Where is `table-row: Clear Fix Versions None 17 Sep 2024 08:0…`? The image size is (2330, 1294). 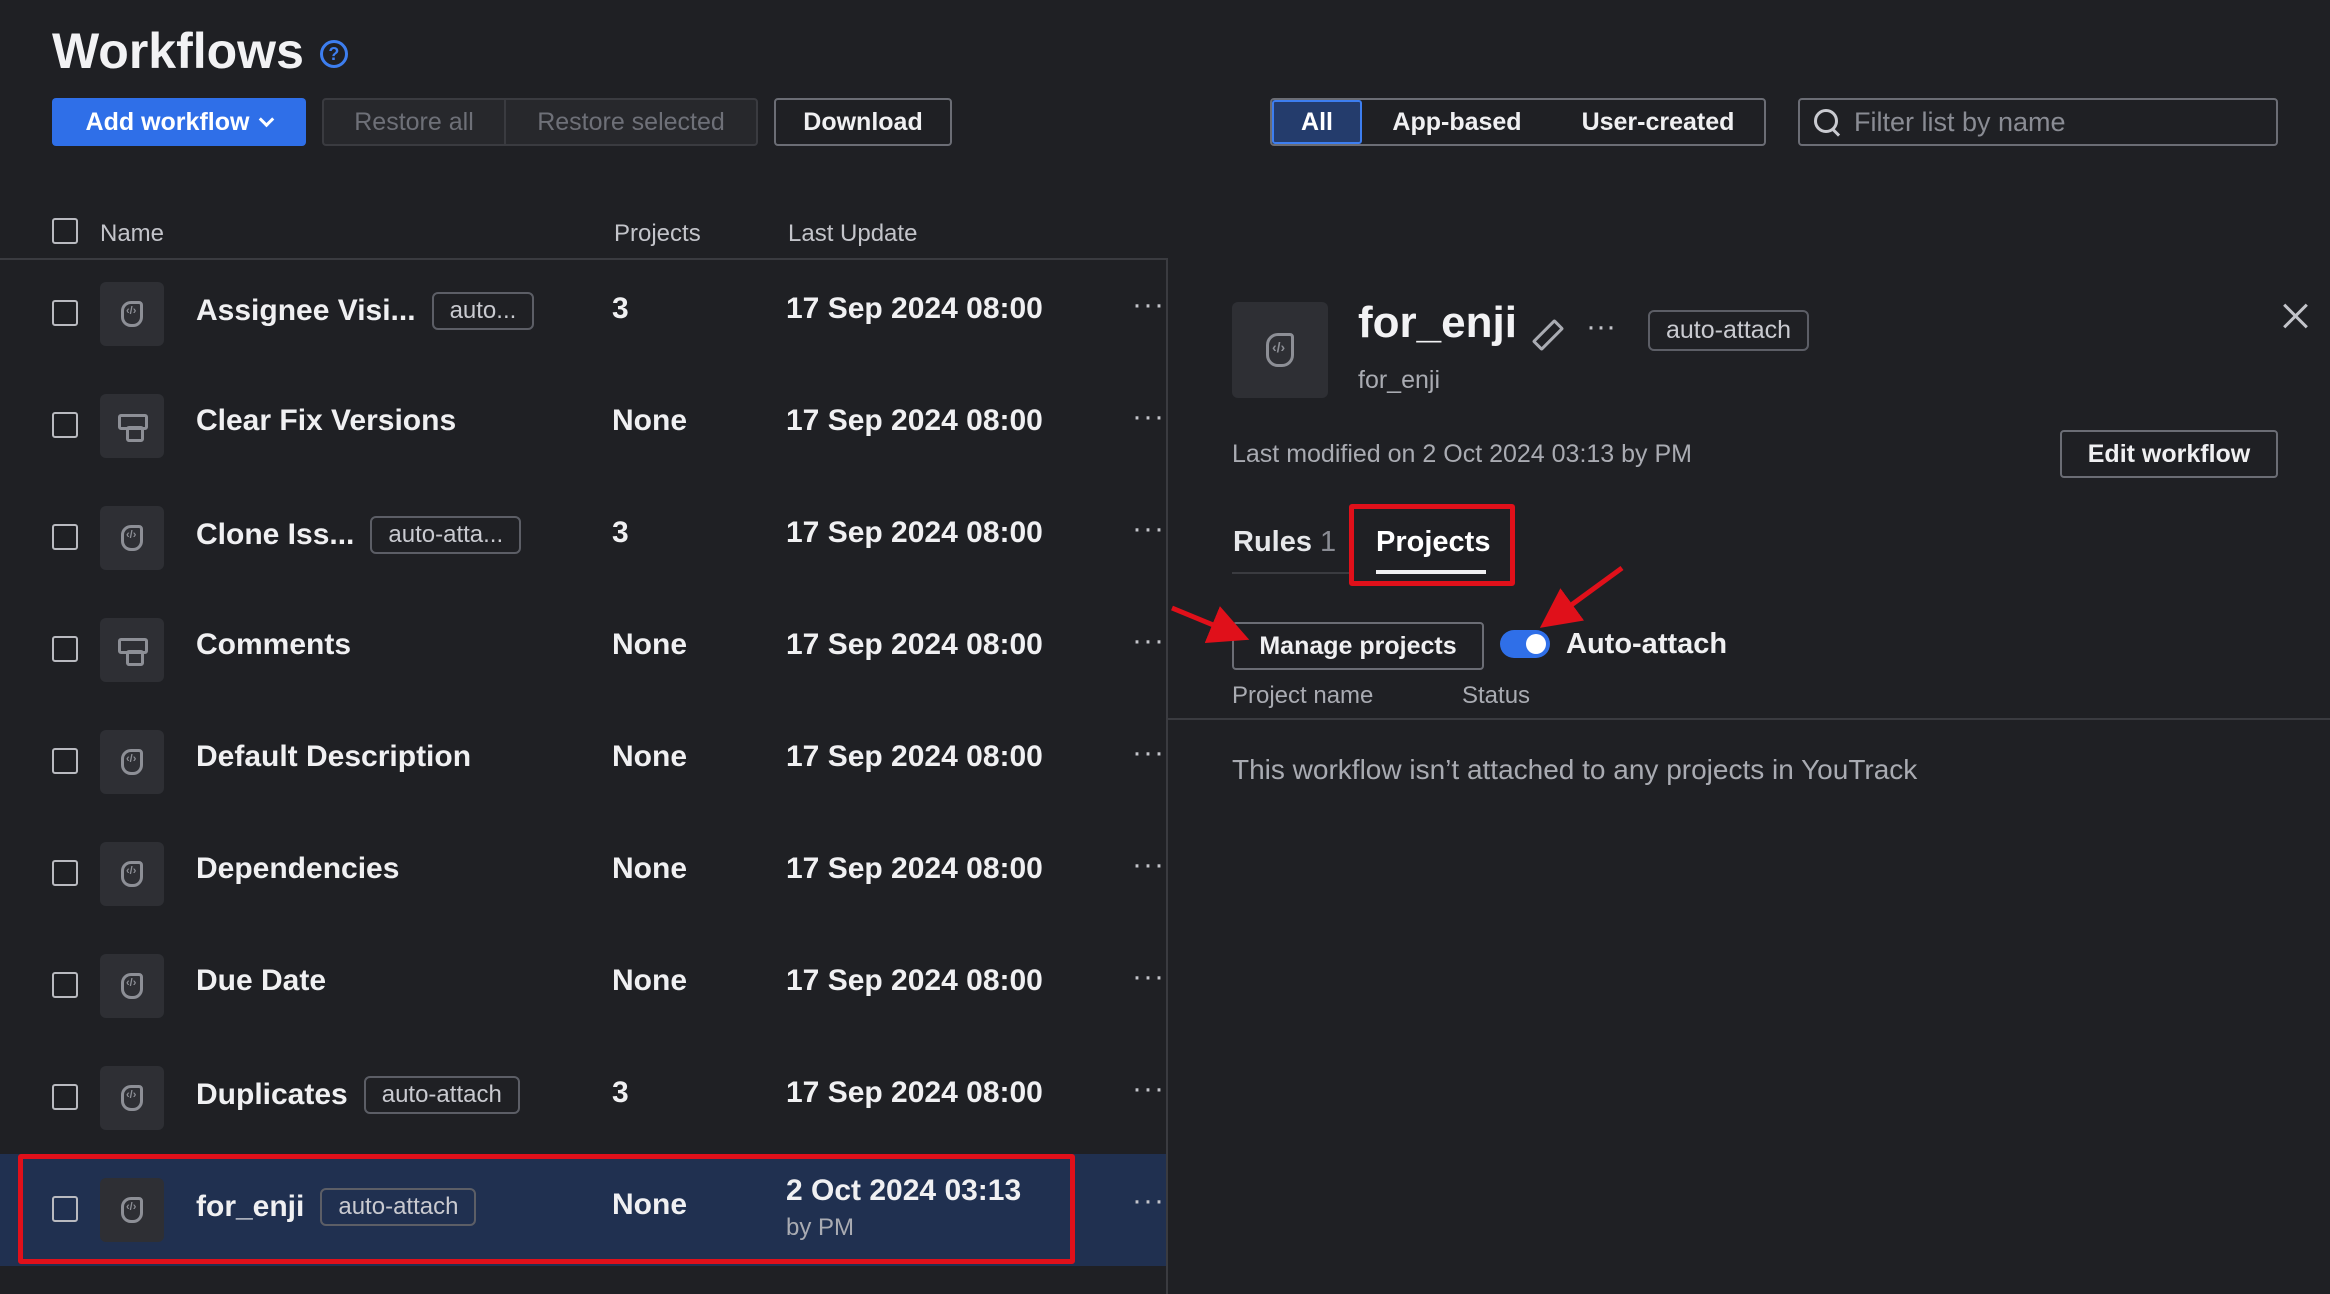 table-row: Clear Fix Versions None 17 Sep 2024 08:0… is located at coordinates (583, 426).